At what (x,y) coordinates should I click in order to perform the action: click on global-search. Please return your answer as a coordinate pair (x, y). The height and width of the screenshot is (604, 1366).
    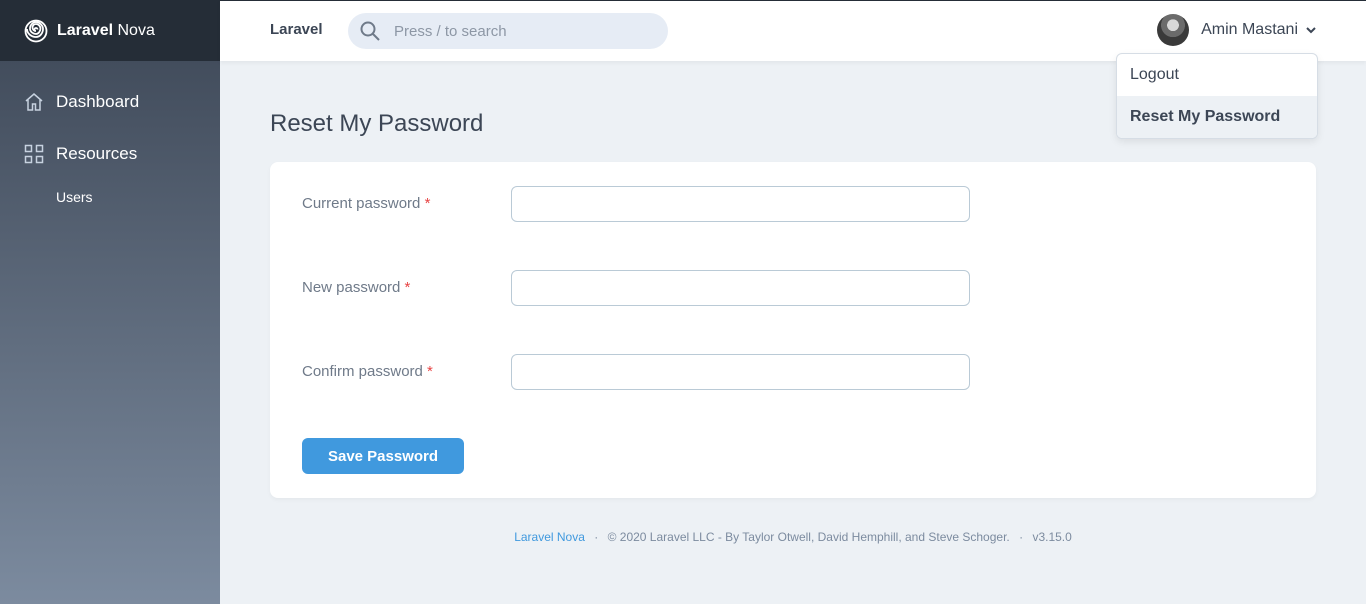
    Looking at the image, I should click on (508, 31).